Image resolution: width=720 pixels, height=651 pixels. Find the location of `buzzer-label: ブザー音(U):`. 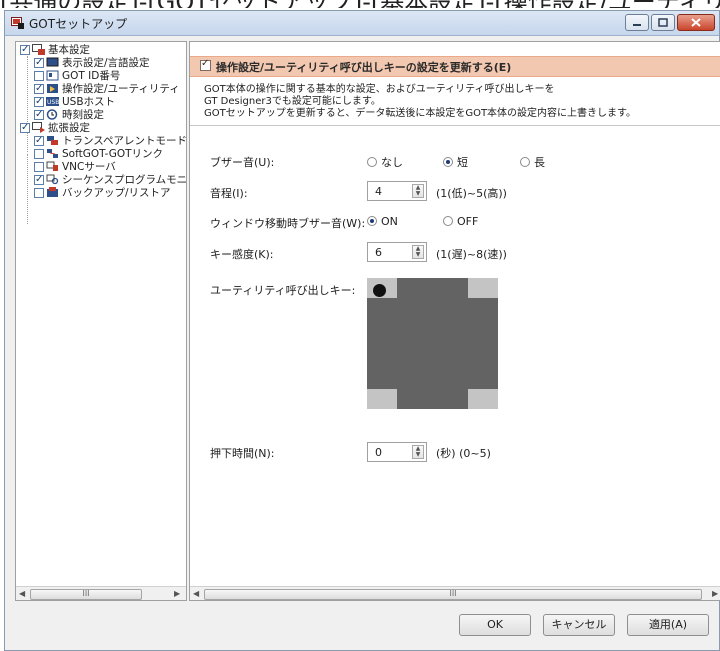

buzzer-label: ブザー音(U): is located at coordinates (242, 162).